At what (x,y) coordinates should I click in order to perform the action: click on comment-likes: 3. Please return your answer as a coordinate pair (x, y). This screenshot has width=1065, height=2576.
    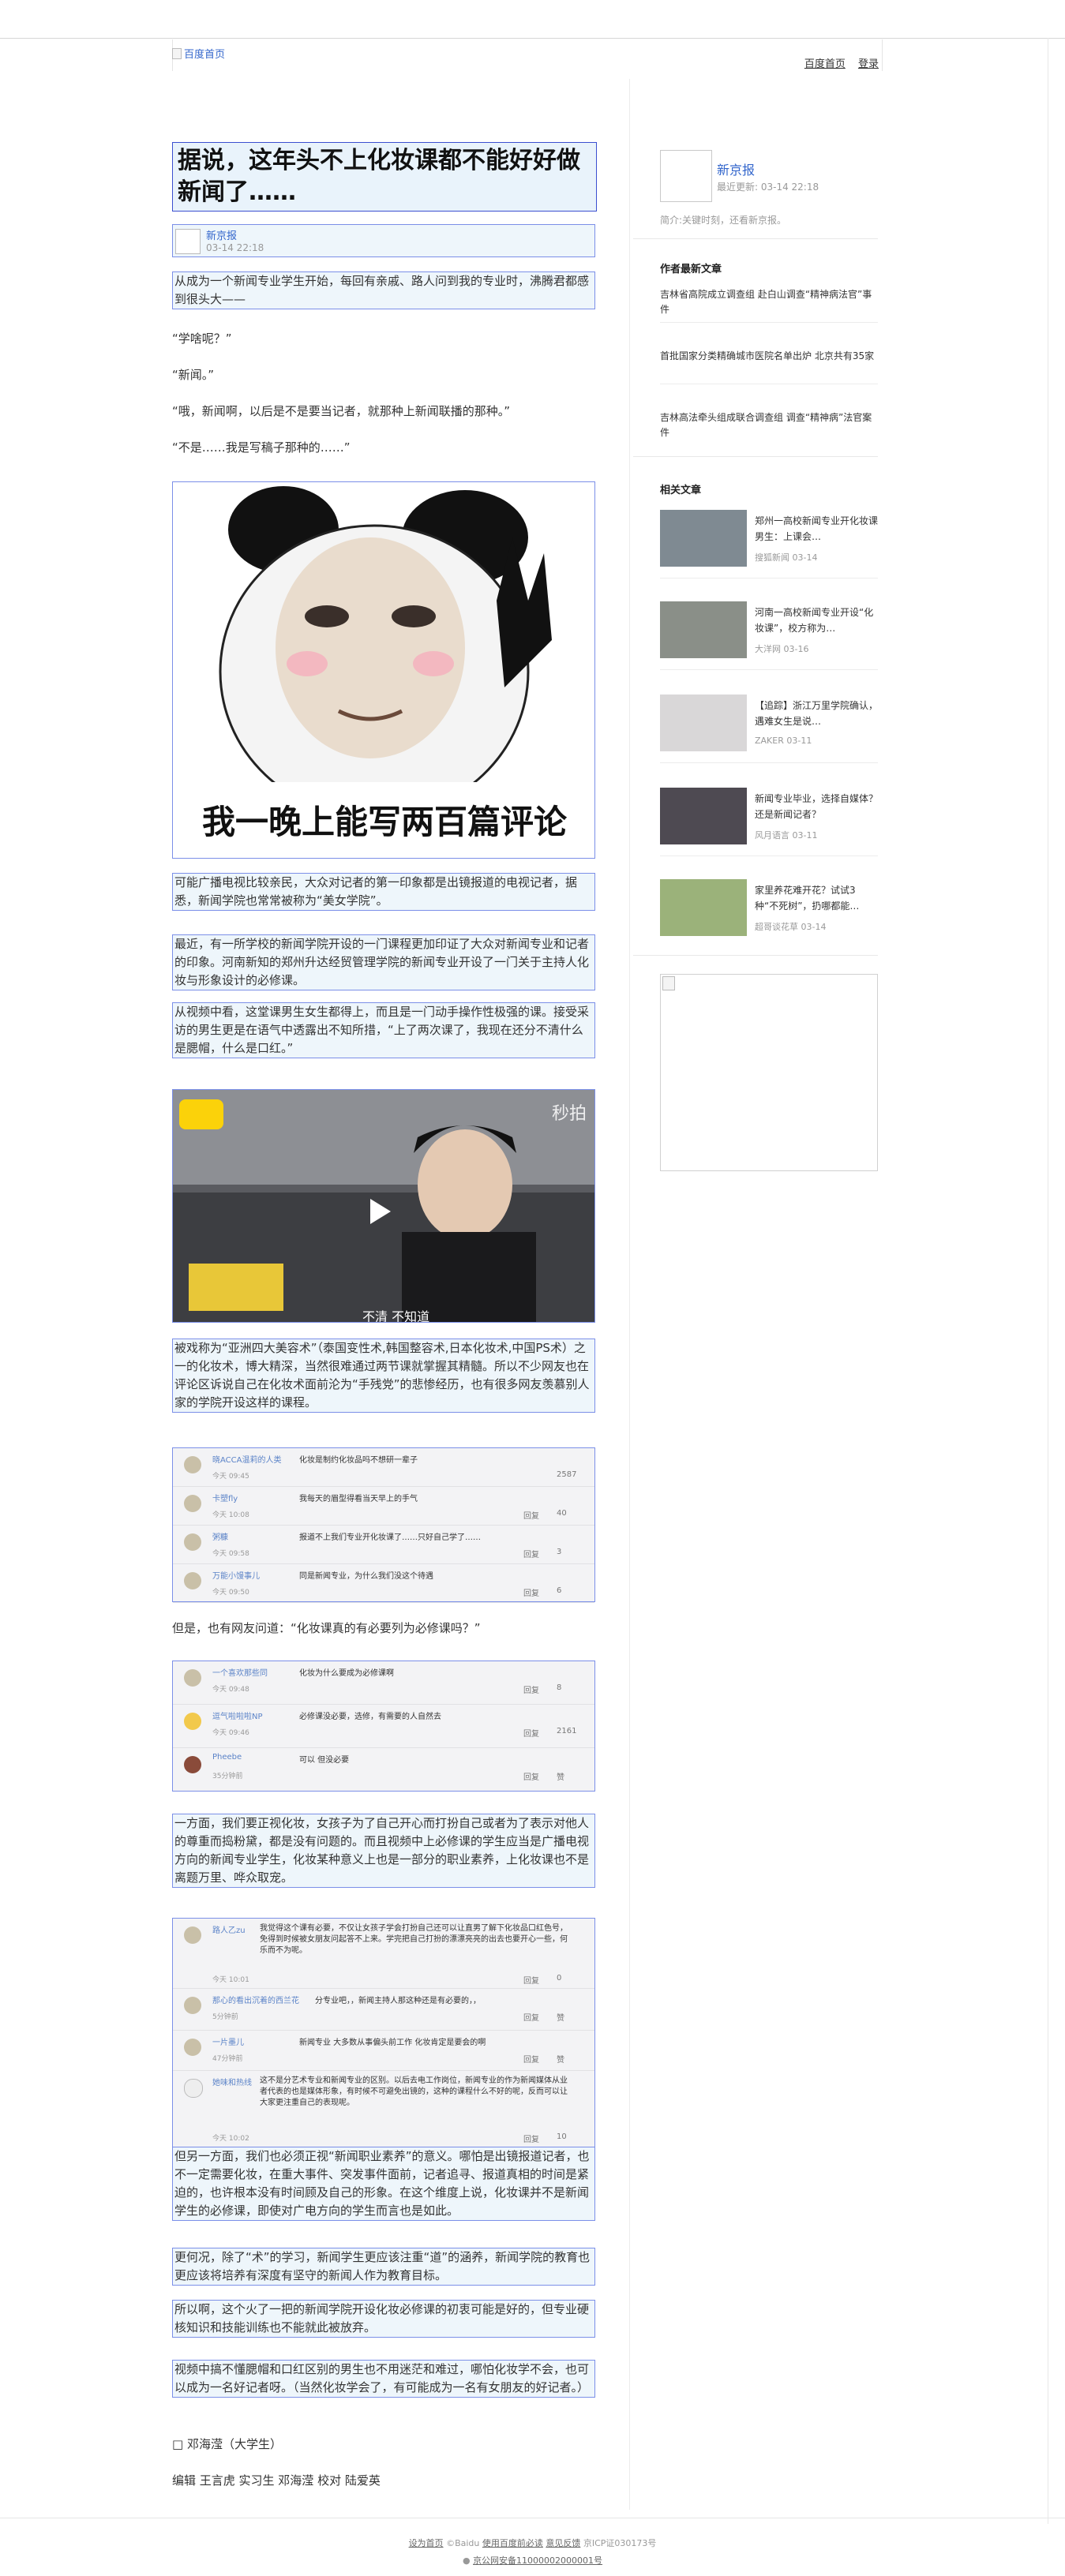
    Looking at the image, I should click on (559, 1552).